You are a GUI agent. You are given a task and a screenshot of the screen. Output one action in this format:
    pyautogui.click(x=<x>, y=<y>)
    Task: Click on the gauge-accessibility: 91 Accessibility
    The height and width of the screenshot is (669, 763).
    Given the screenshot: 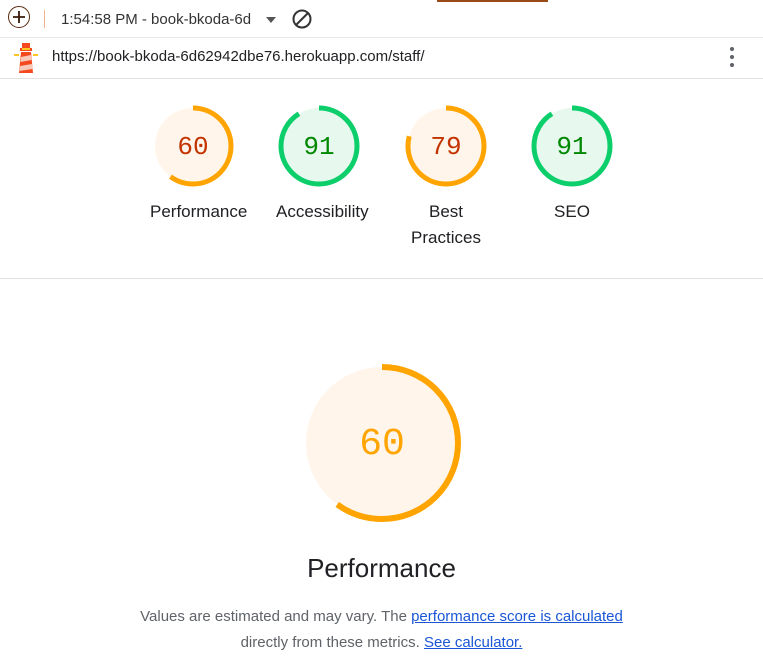 What is the action you would take?
    pyautogui.click(x=322, y=164)
    